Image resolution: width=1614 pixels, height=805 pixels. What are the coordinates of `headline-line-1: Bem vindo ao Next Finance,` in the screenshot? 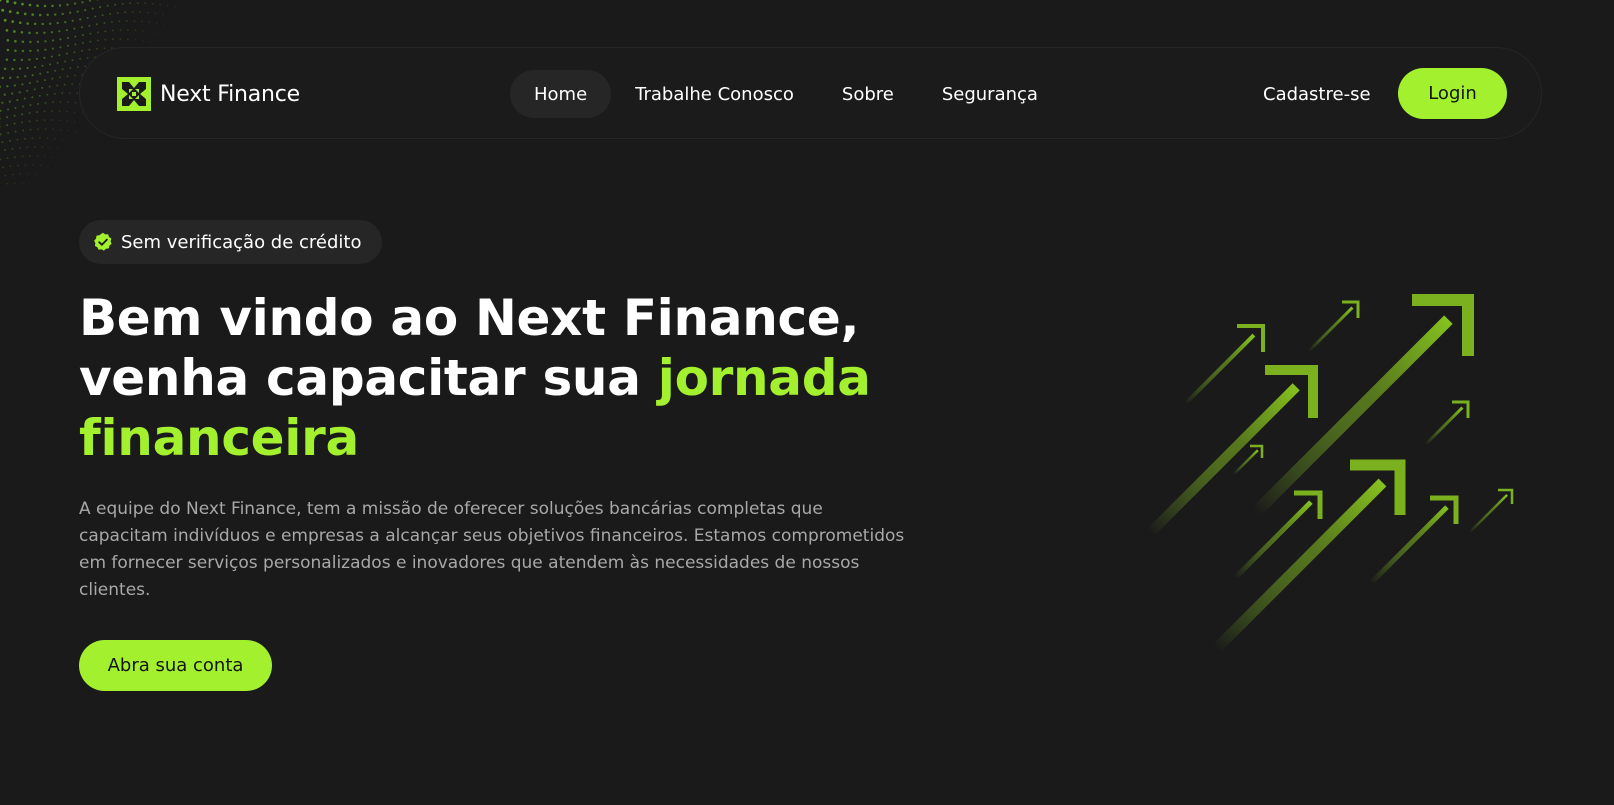 It's located at (469, 318).